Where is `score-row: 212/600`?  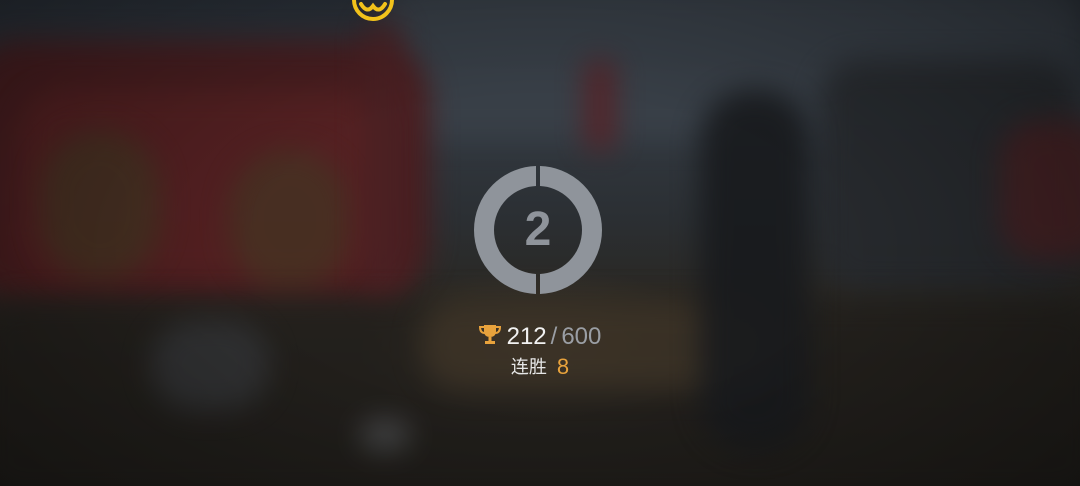
score-row: 212/600 is located at coordinates (540, 337).